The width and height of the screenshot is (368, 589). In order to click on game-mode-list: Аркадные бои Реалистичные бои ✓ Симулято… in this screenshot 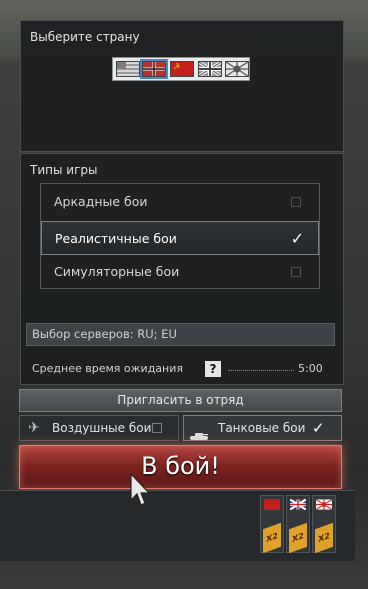, I will do `click(180, 236)`.